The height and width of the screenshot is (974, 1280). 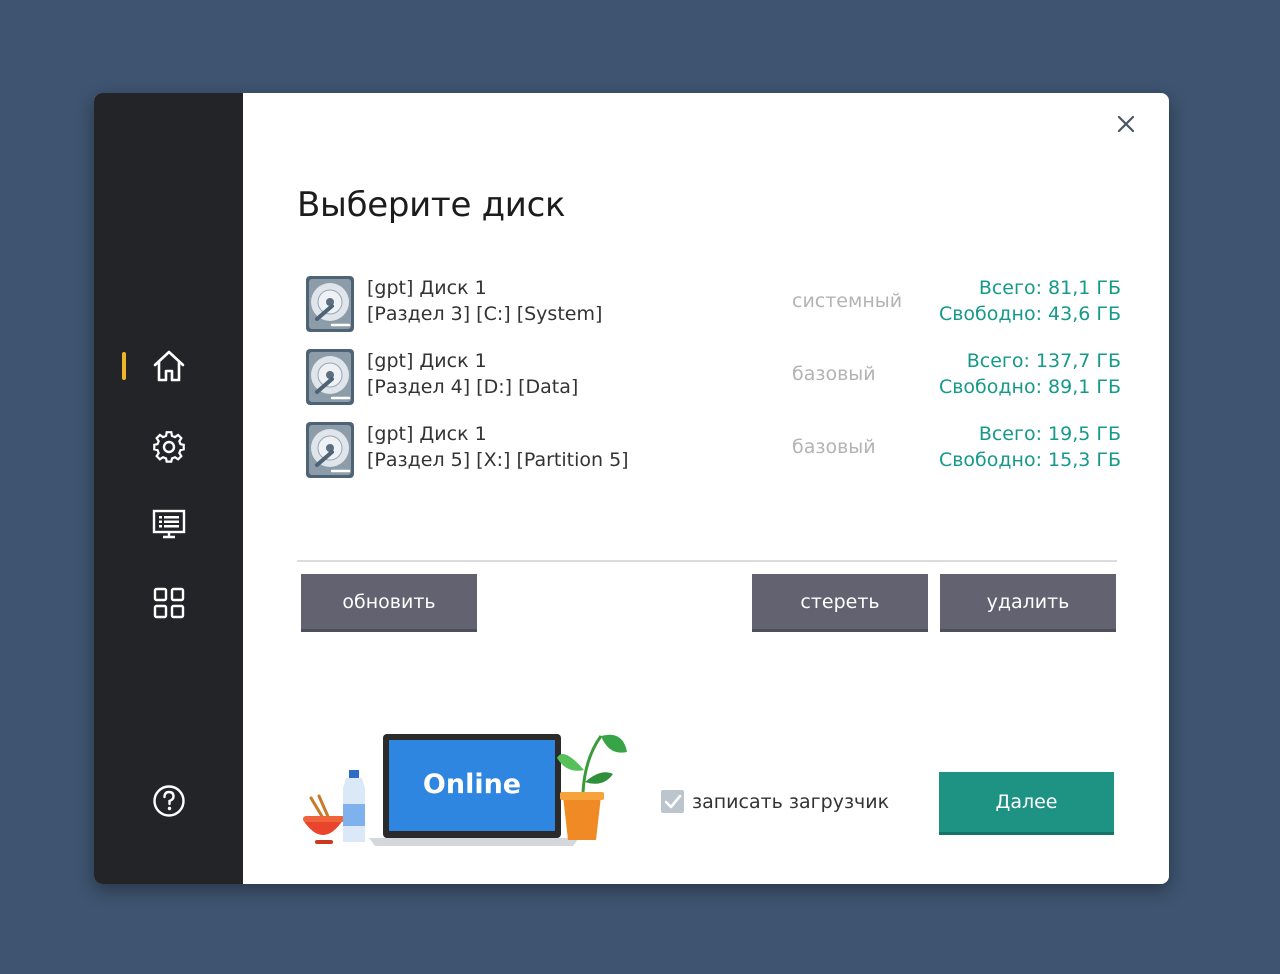 What do you see at coordinates (847, 301) in the screenshot?
I see `disk-type: системный` at bounding box center [847, 301].